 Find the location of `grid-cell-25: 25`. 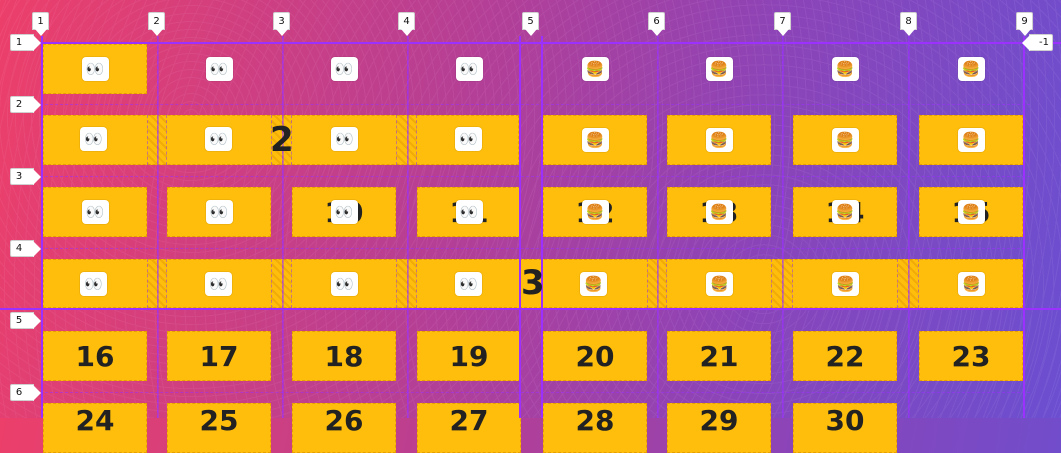

grid-cell-25: 25 is located at coordinates (219, 428).